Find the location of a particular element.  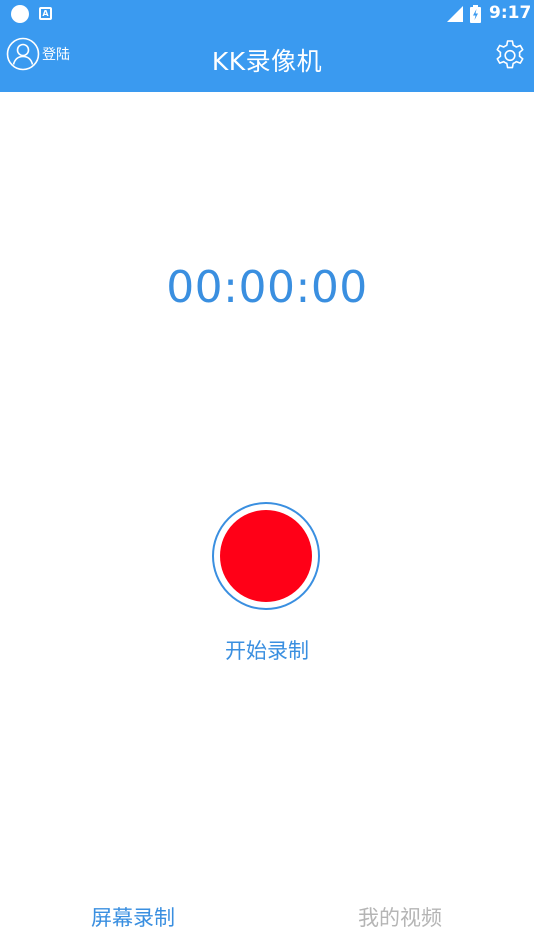

recording-timer: 00:00:00 is located at coordinates (267, 287).